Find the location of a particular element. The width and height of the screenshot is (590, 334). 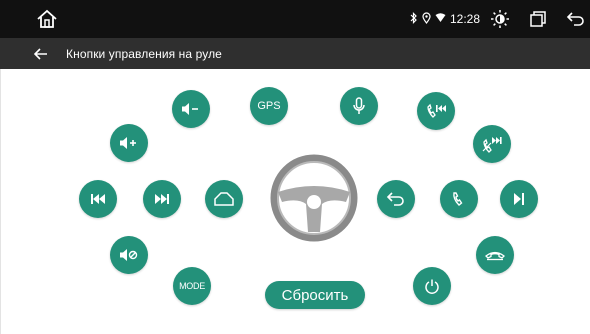

previous-track-icon is located at coordinates (98, 199).